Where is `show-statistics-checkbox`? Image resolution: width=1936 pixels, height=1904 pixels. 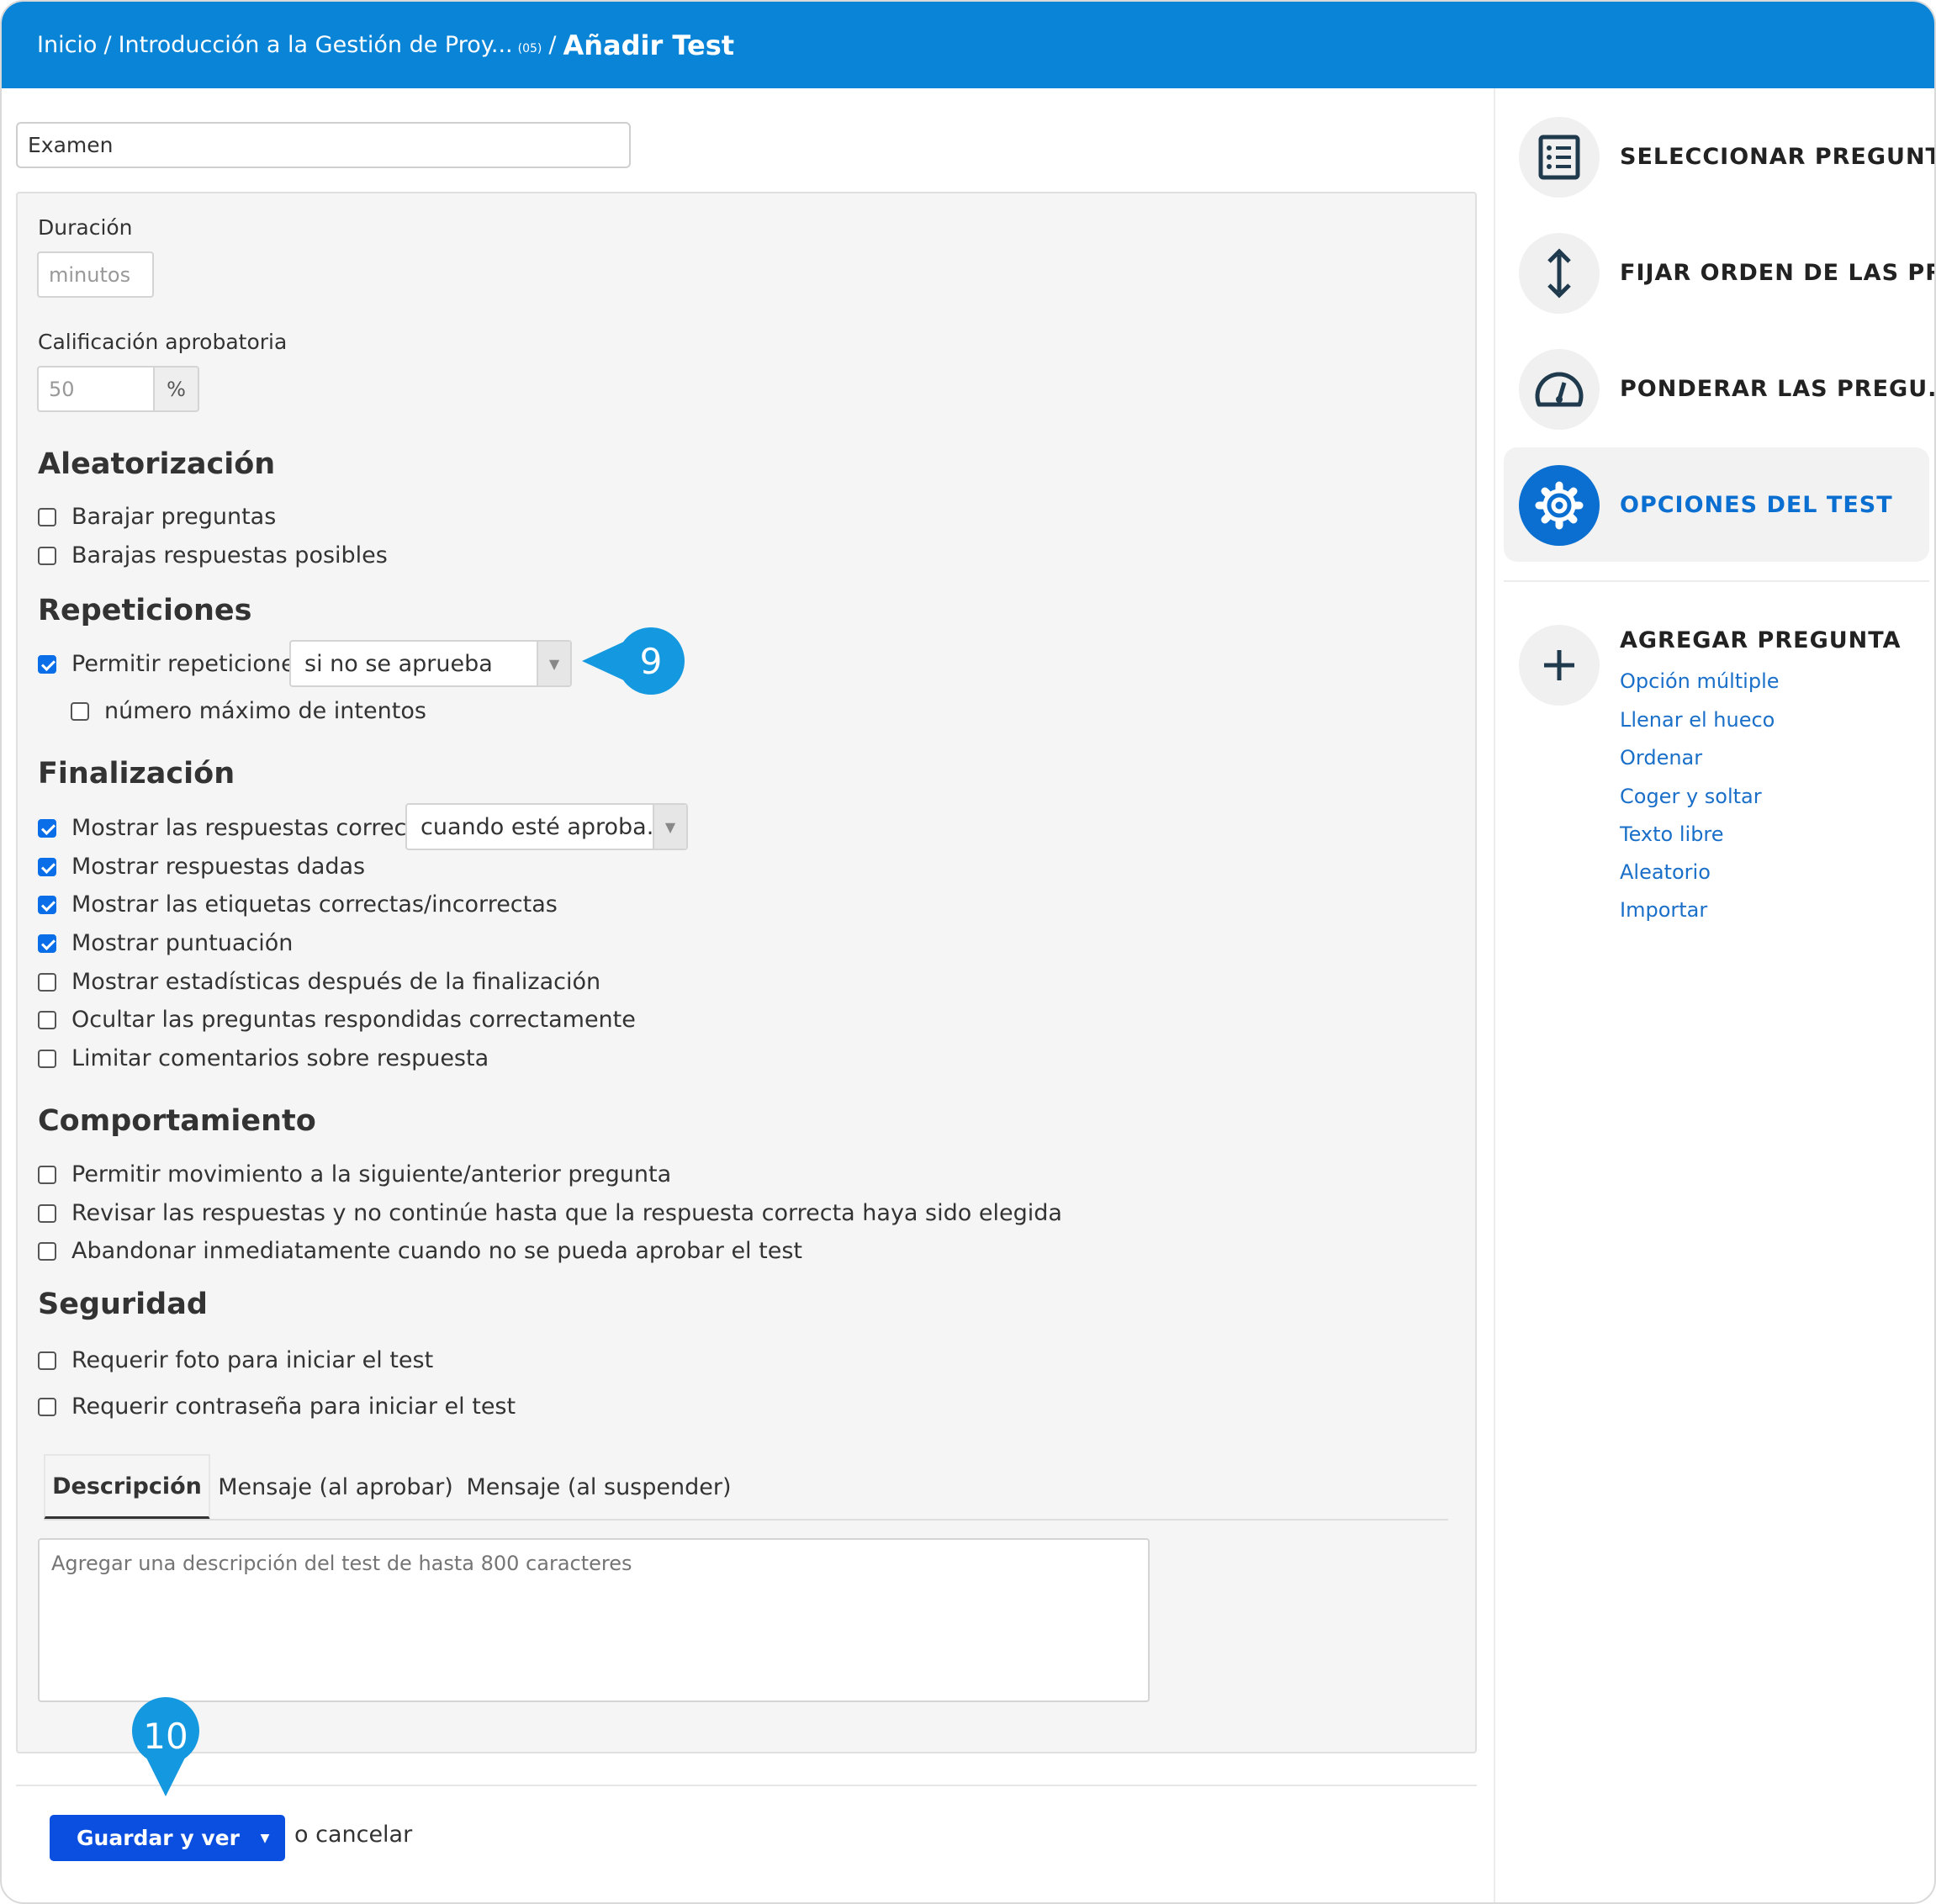
show-statistics-checkbox is located at coordinates (47, 982).